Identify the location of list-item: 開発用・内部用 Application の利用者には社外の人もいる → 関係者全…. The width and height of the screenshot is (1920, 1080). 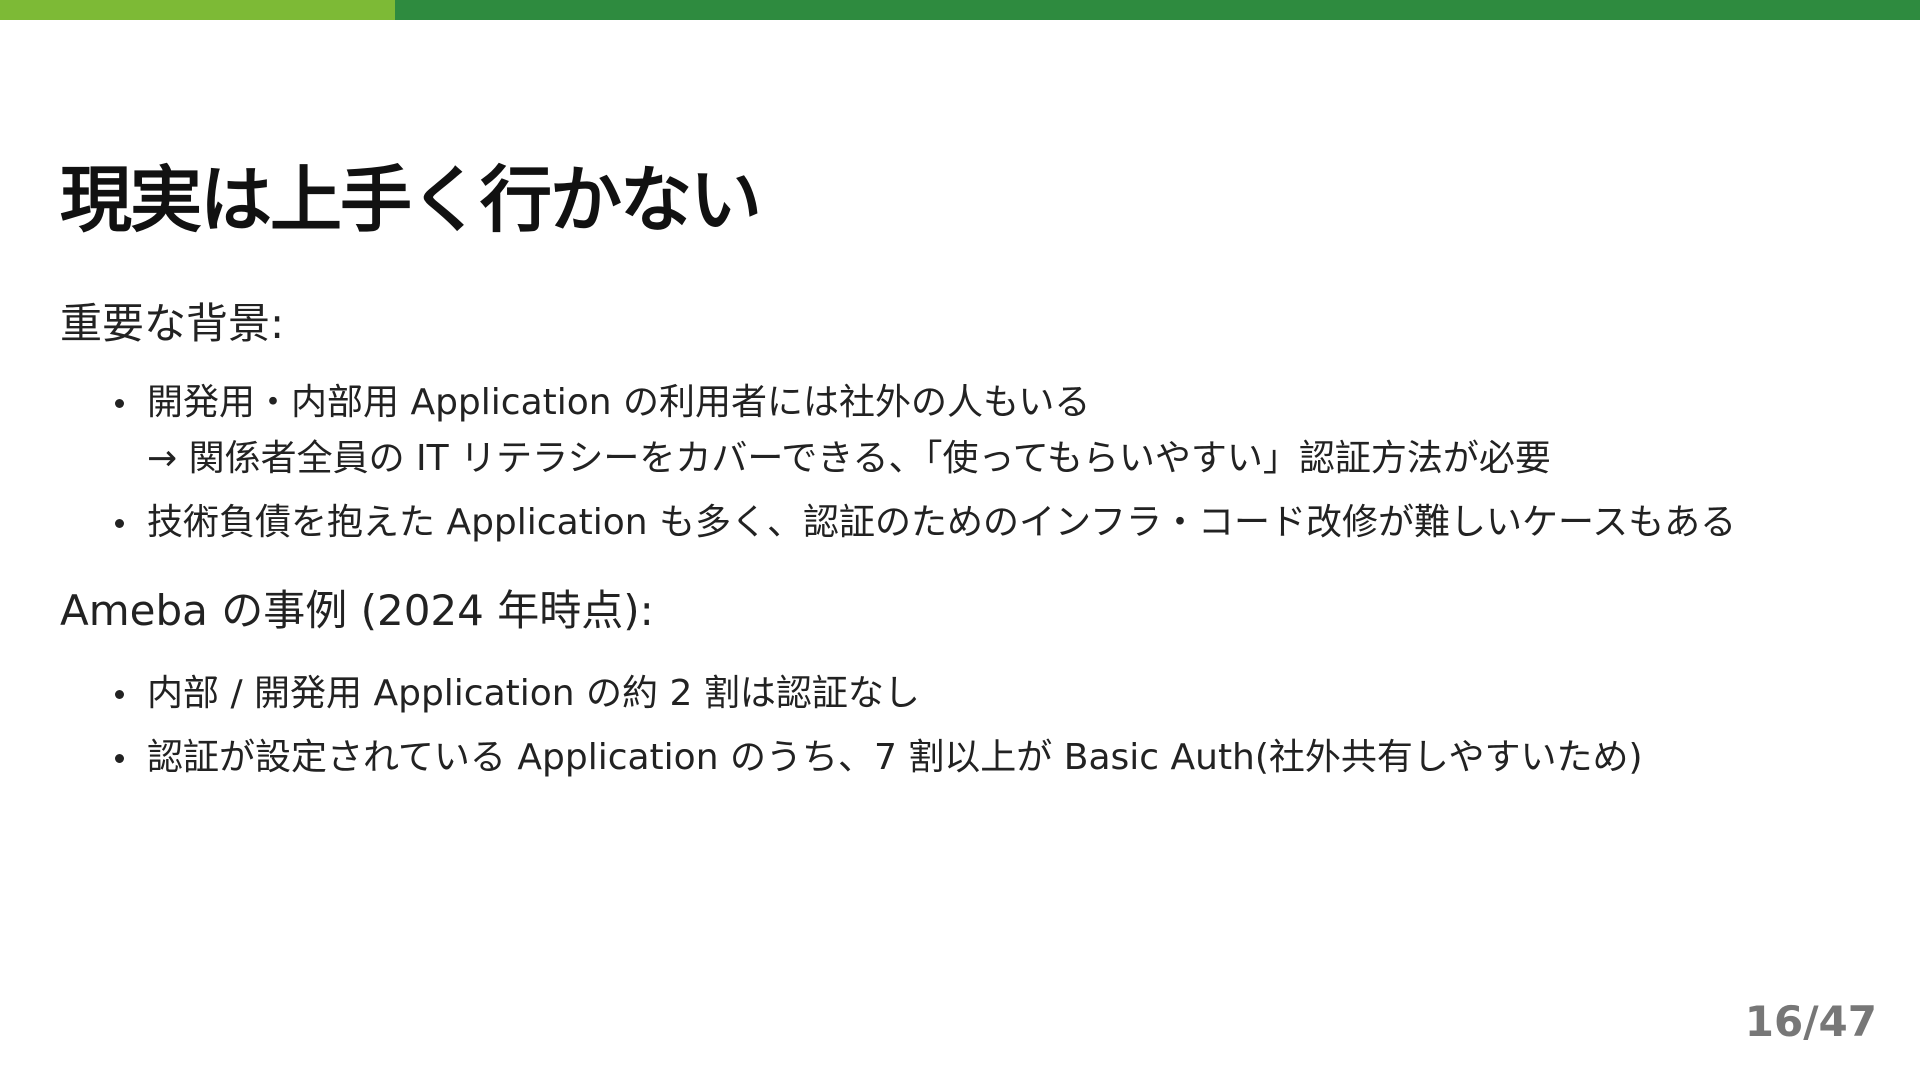
(868, 431).